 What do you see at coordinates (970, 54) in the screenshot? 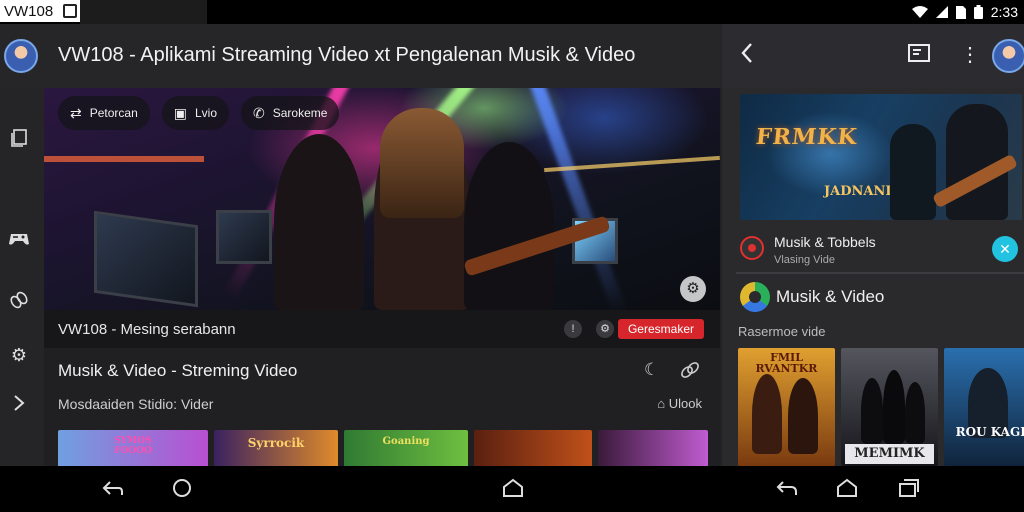
I see `more-options-icon: ⋮` at bounding box center [970, 54].